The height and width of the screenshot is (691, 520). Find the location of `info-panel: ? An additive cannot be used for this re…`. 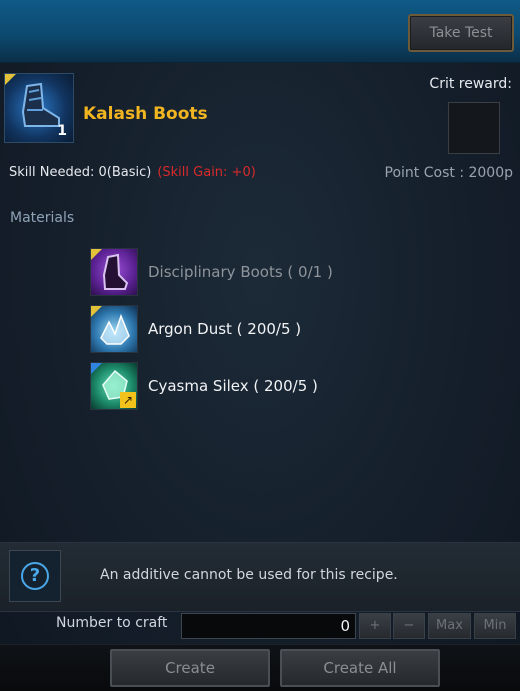

info-panel: ? An additive cannot be used for this re… is located at coordinates (260, 577).